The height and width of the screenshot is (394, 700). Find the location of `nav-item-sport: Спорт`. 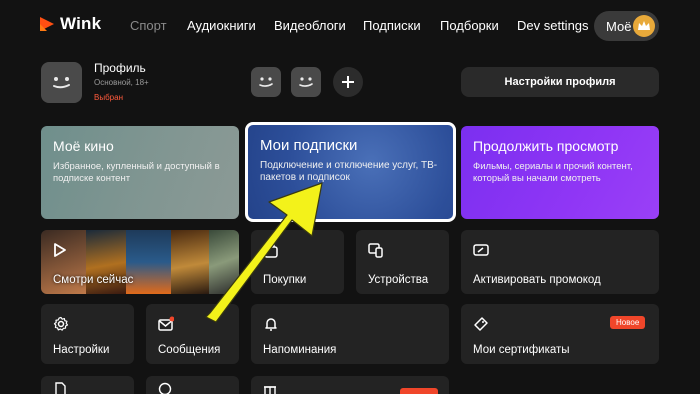

nav-item-sport: Спорт is located at coordinates (148, 25).